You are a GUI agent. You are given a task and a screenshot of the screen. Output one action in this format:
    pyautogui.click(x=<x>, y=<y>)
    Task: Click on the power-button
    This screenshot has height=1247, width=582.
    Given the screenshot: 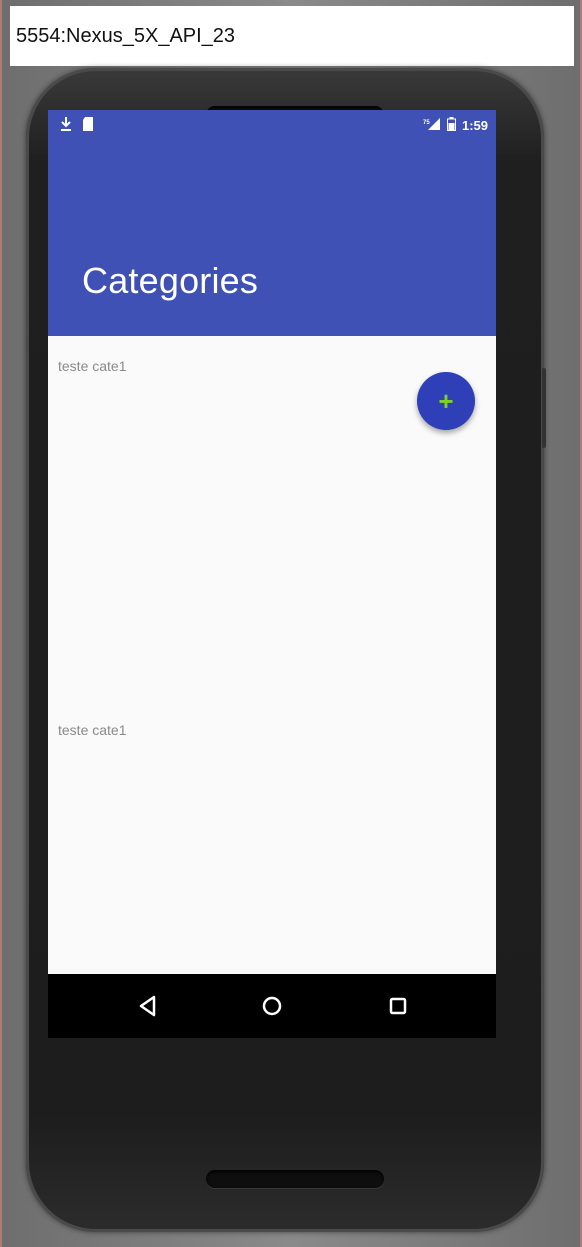 What is the action you would take?
    pyautogui.click(x=544, y=408)
    